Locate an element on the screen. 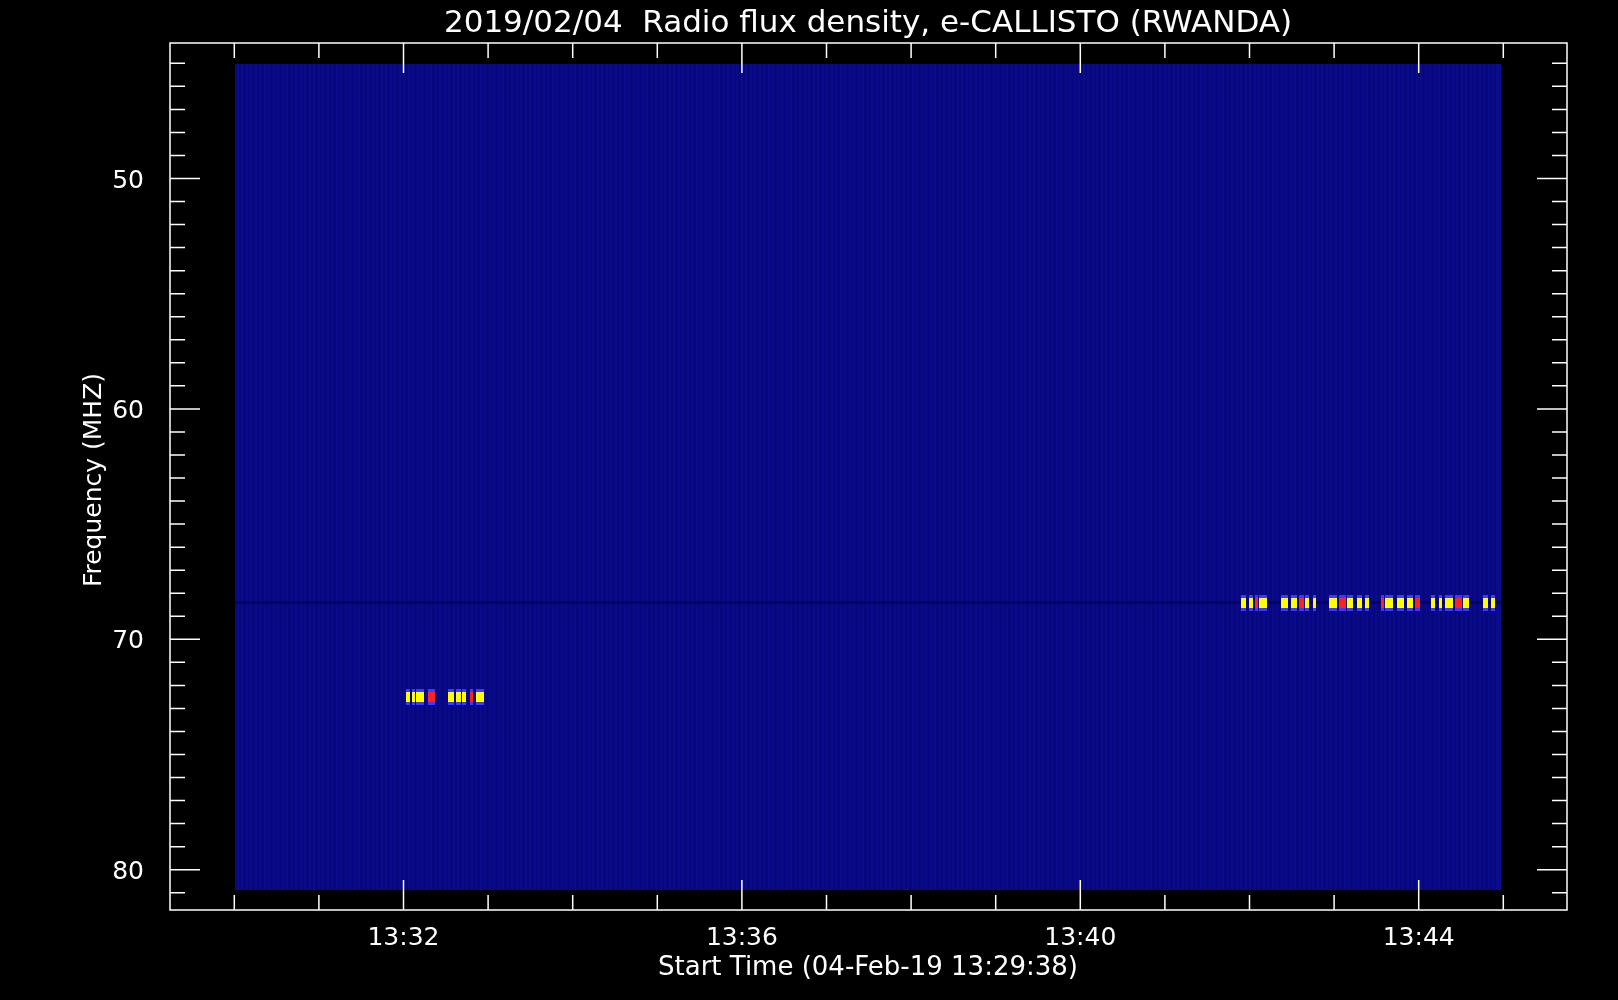  axis-title: Frequency (MHZ) is located at coordinates (92, 480).